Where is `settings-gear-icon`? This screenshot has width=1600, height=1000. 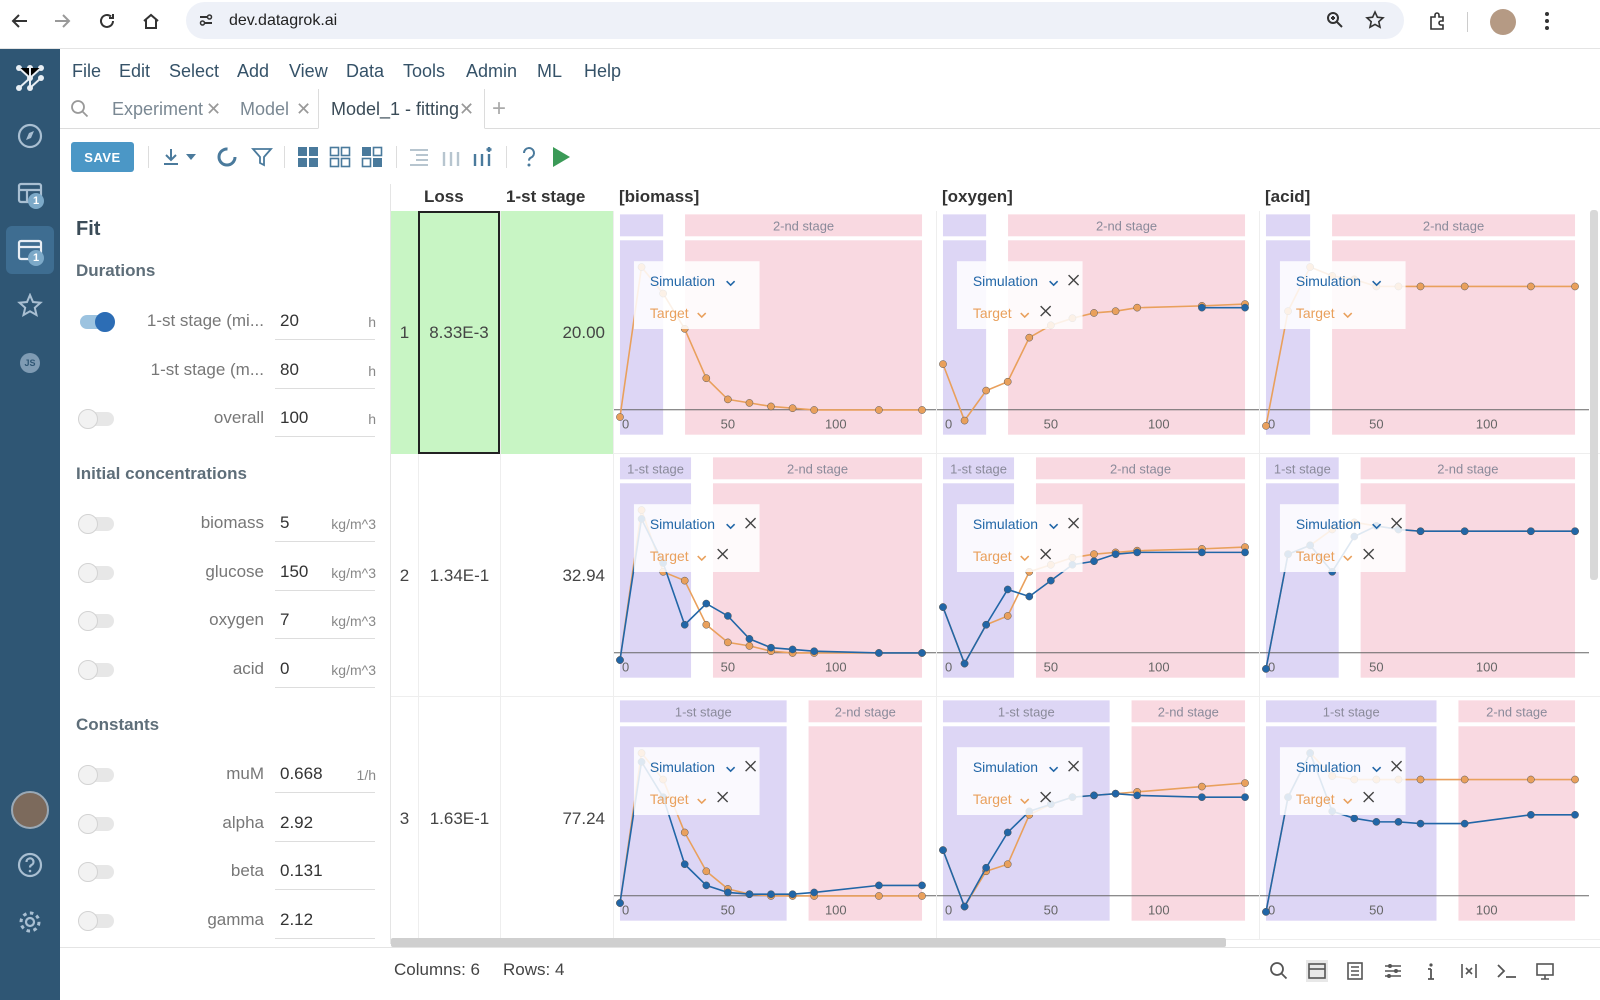
settings-gear-icon is located at coordinates (30, 922).